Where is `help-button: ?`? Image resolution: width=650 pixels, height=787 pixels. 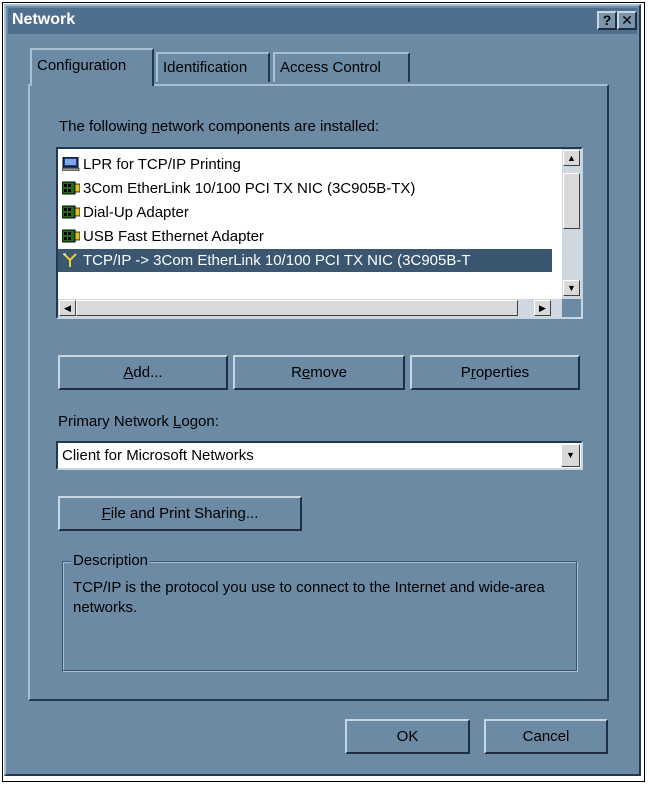
help-button: ? is located at coordinates (607, 20).